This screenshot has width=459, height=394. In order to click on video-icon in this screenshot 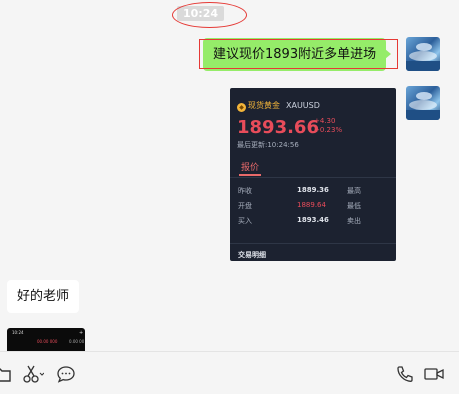, I will do `click(434, 374)`.